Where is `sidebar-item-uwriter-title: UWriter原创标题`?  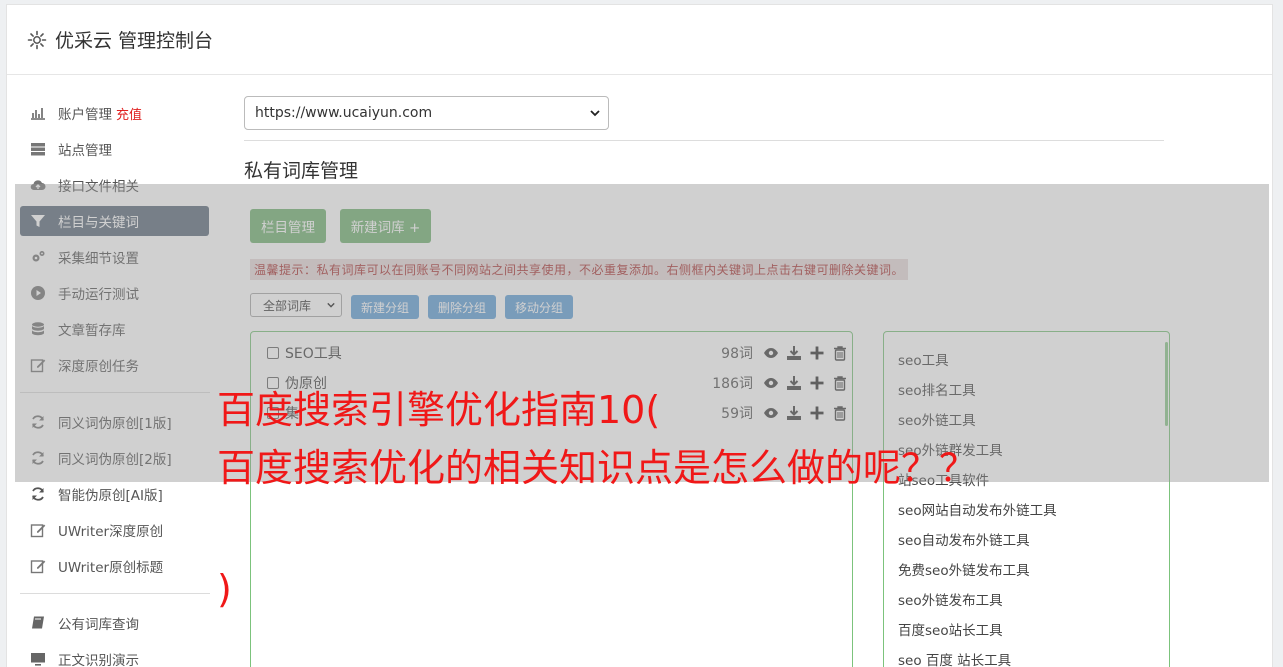
sidebar-item-uwriter-title: UWriter原创标题 is located at coordinates (114, 566).